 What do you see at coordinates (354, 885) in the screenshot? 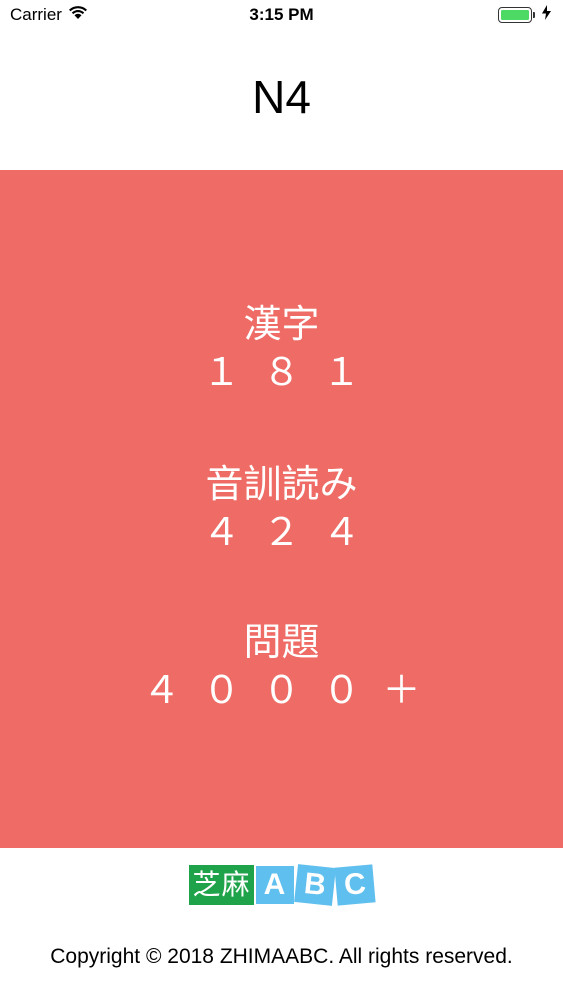
I see `logo-letter-c: C` at bounding box center [354, 885].